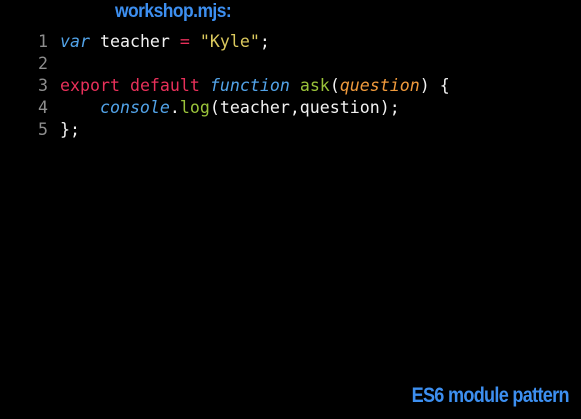 The image size is (581, 419). I want to click on brace-close: };, so click(70, 129).